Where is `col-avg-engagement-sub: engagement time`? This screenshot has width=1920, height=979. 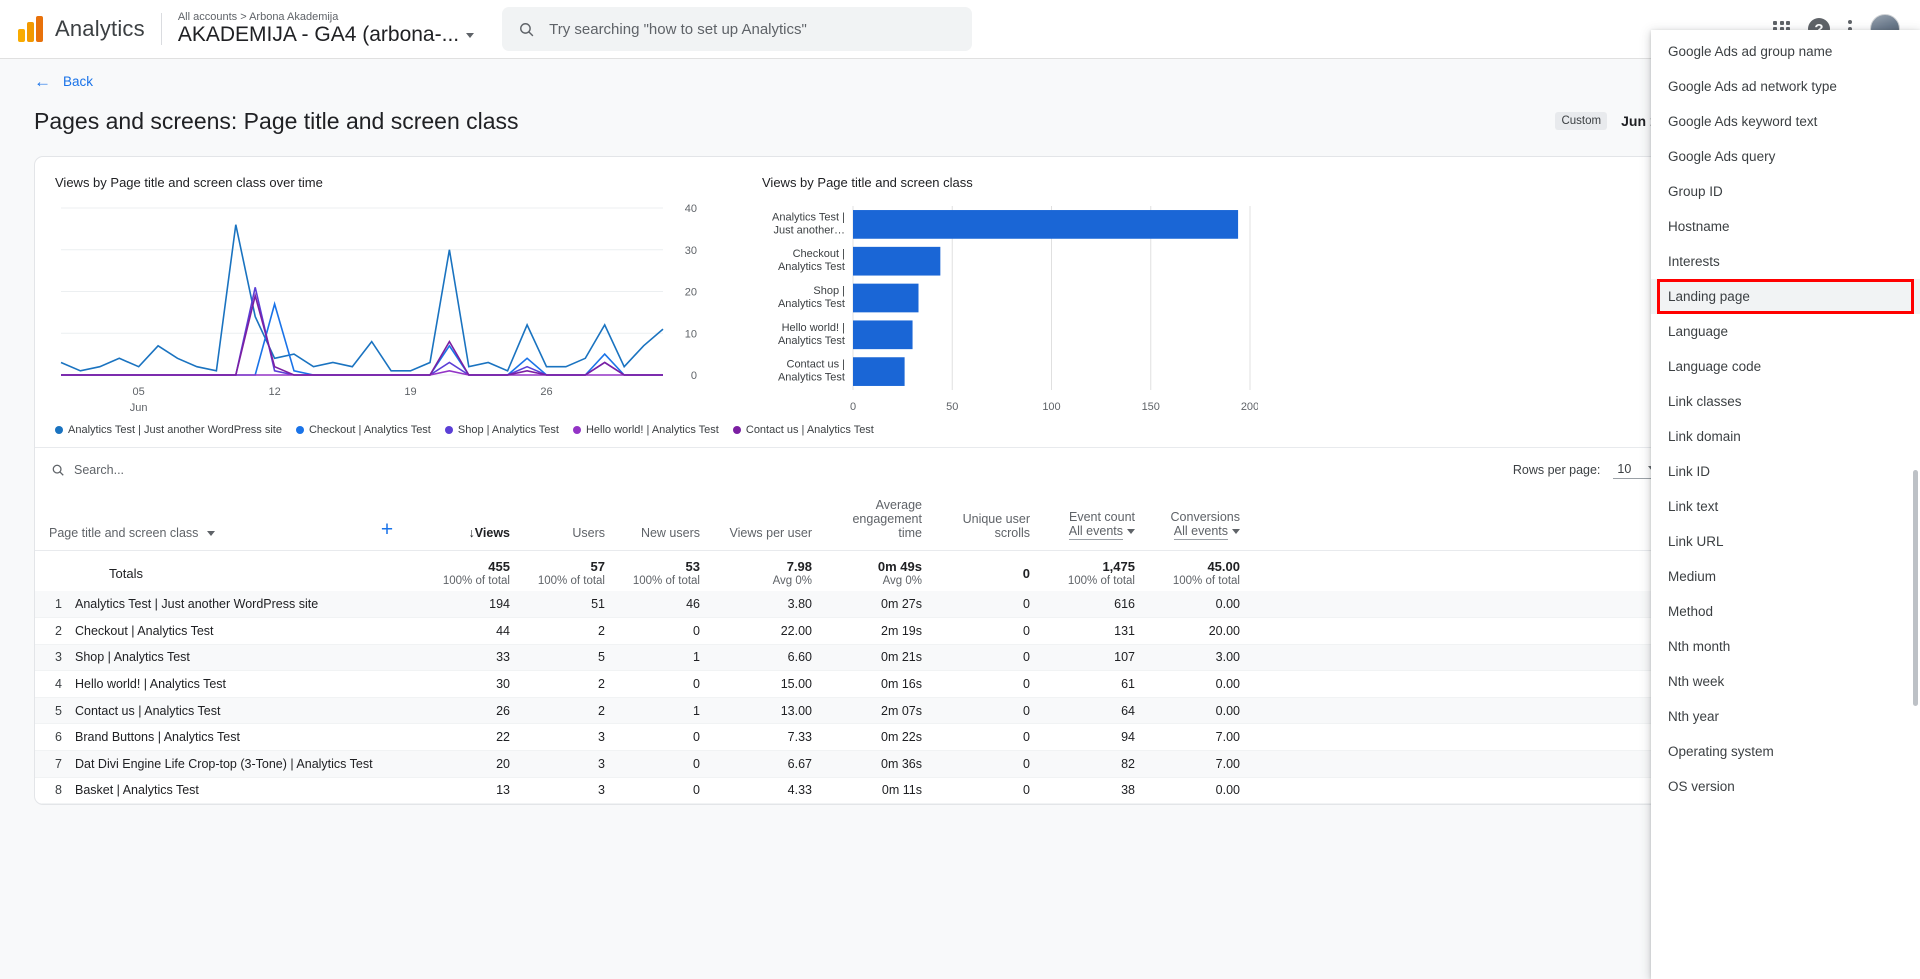 col-avg-engagement-sub: engagement time is located at coordinates (887, 526).